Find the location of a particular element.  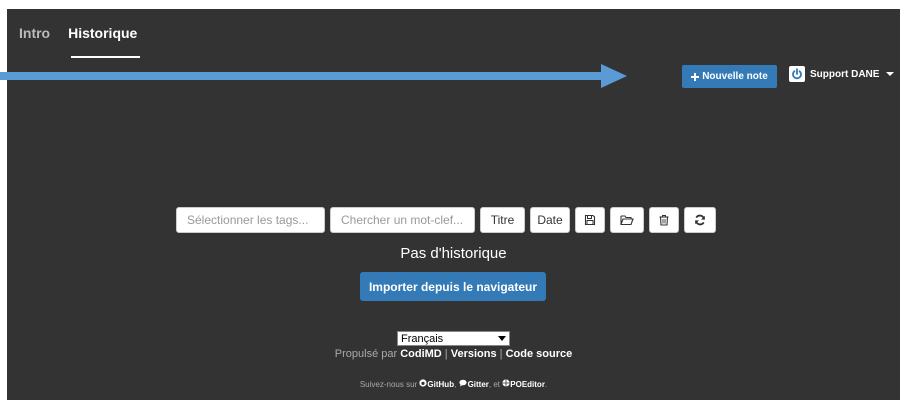

chat-icon is located at coordinates (462, 383).